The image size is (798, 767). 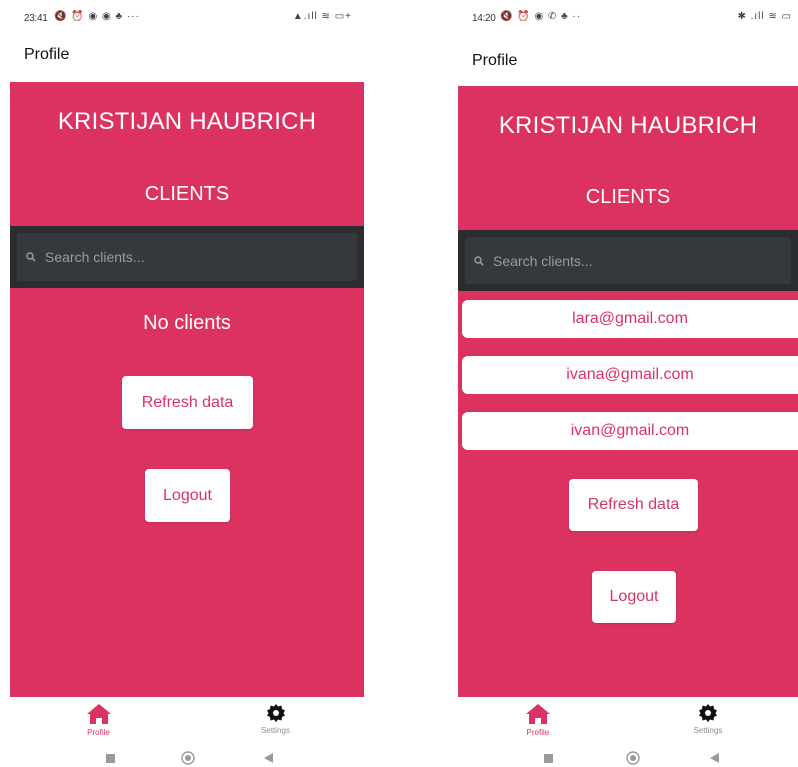 I want to click on client-list-item: lara@gmail.com, so click(x=630, y=319).